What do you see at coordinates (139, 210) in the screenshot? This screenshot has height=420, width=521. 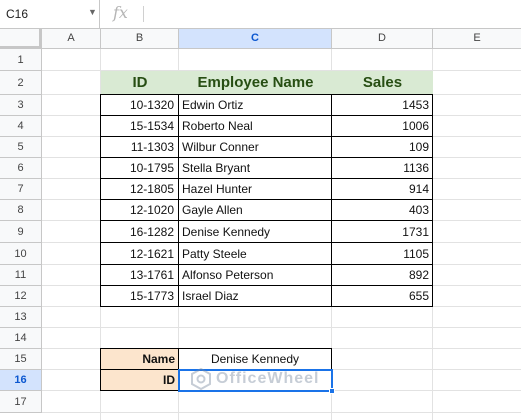 I see `table-row-6-id: 12-1020` at bounding box center [139, 210].